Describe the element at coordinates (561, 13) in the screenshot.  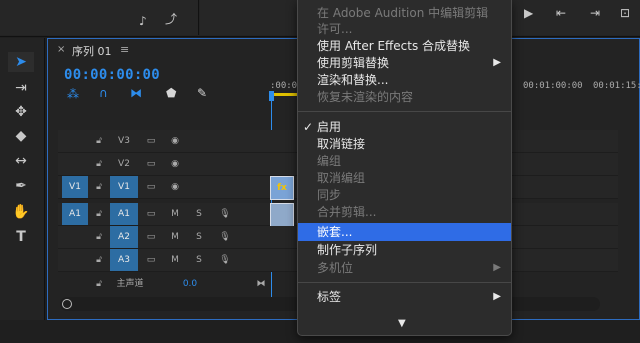
I see `step-back-icon: ⇤` at that location.